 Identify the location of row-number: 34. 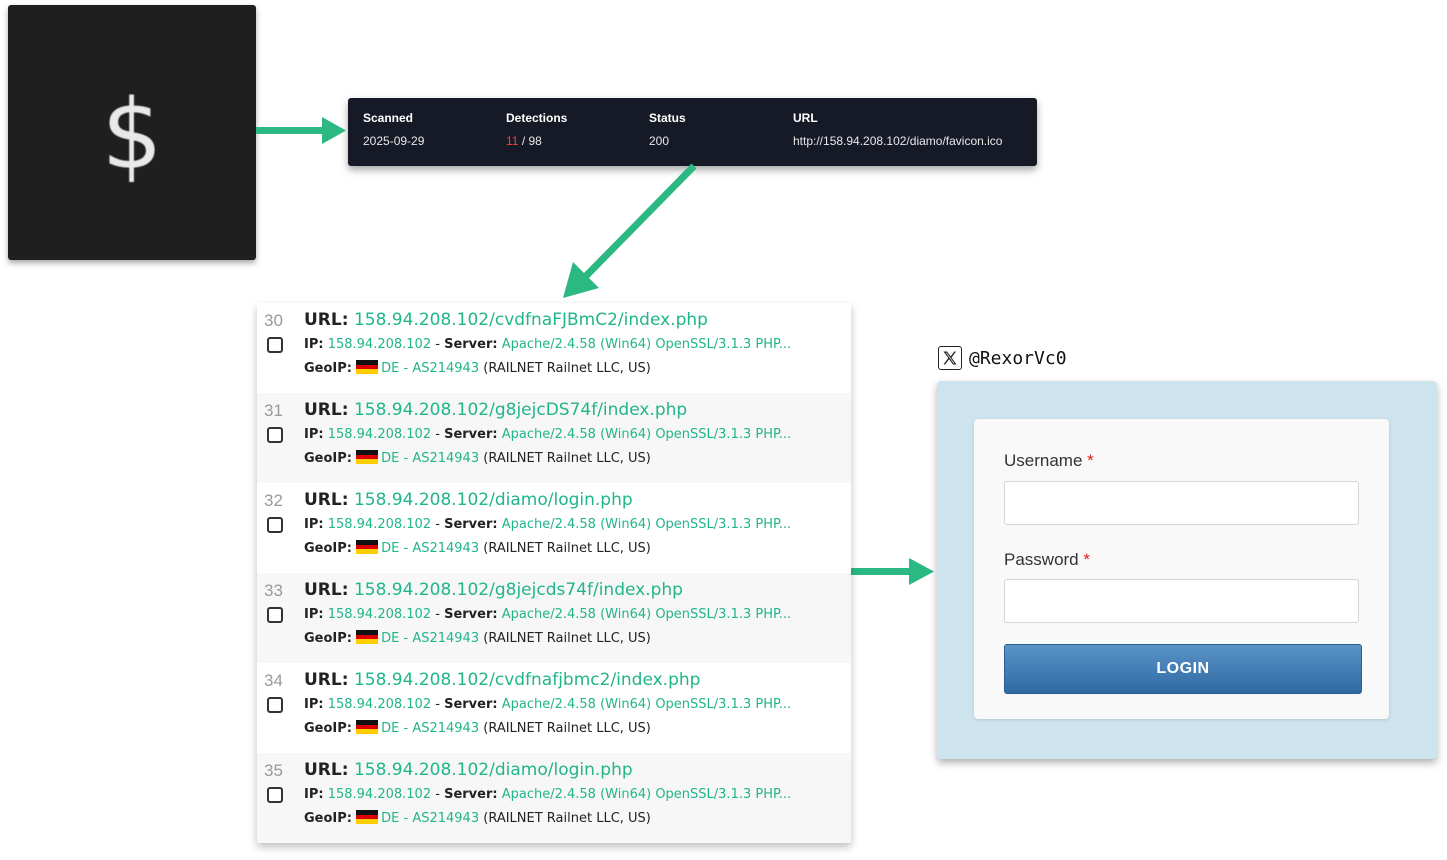
(273, 680).